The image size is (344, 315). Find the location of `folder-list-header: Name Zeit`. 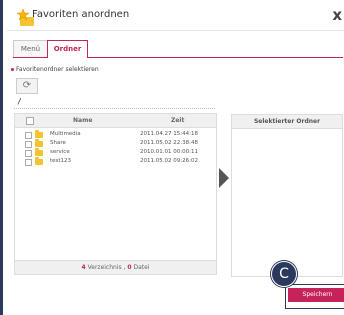

folder-list-header: Name Zeit is located at coordinates (115, 121).